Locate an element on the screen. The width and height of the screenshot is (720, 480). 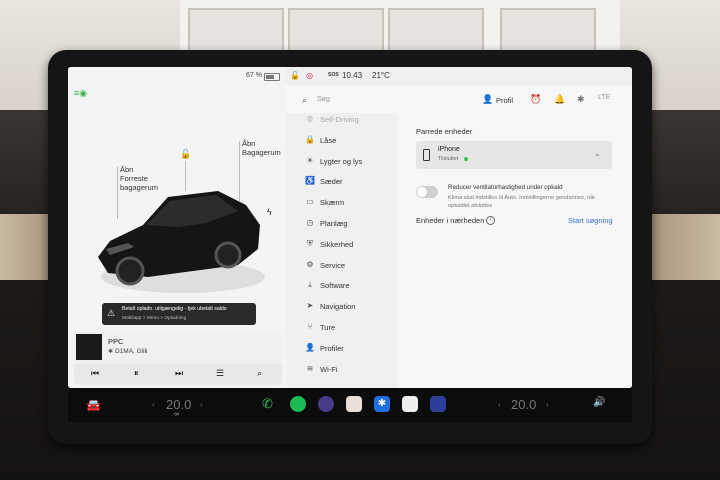
settings-menu-label: Skærm is located at coordinates (332, 203).